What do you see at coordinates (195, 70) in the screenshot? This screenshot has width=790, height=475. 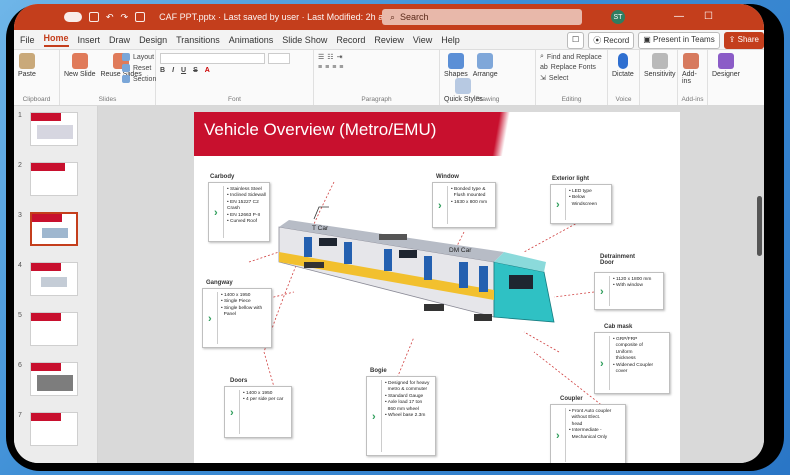 I see `strikethrough-button: S` at bounding box center [195, 70].